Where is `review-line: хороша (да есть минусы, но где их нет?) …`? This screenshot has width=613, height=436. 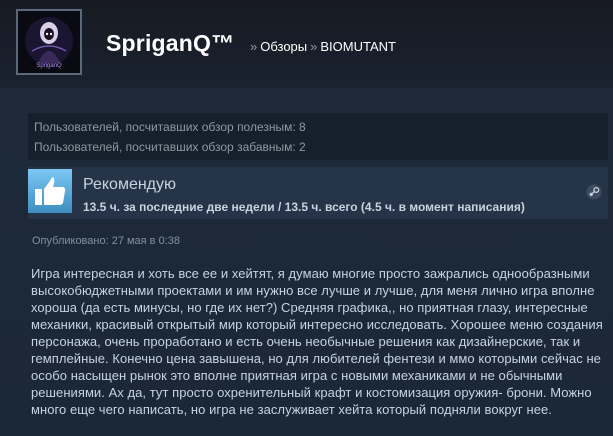
review-line: хороша (да есть минусы, но где их нет?) … is located at coordinates (309, 307).